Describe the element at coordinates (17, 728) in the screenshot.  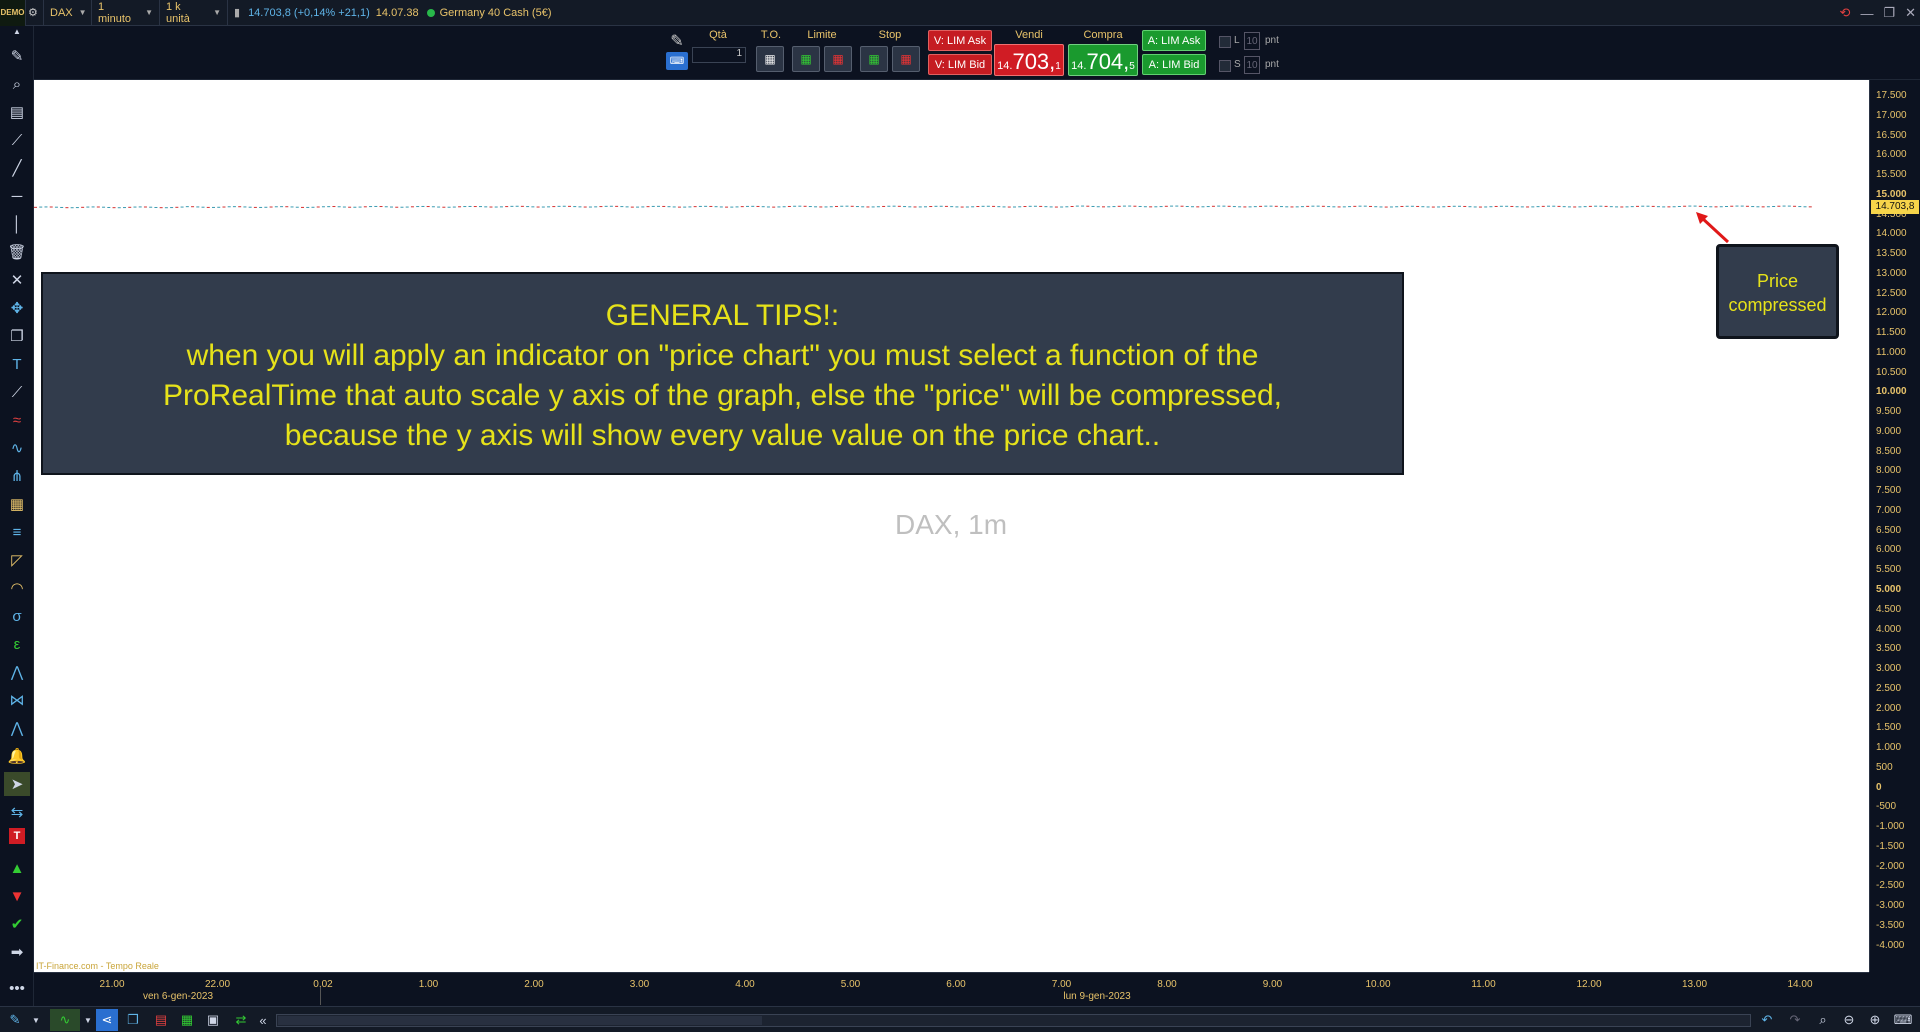
I see `zigzag-icon: ⋀` at that location.